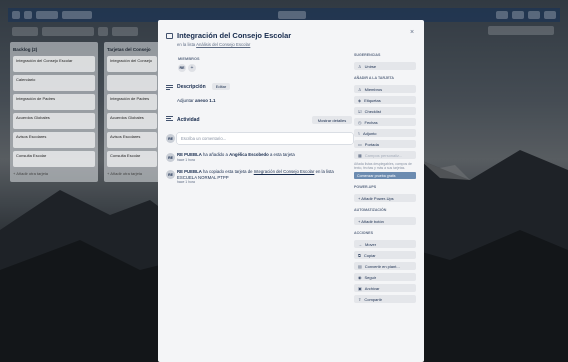 The height and width of the screenshot is (362, 568). Describe the element at coordinates (385, 66) in the screenshot. I see `join-button: ♙ Unirse` at that location.